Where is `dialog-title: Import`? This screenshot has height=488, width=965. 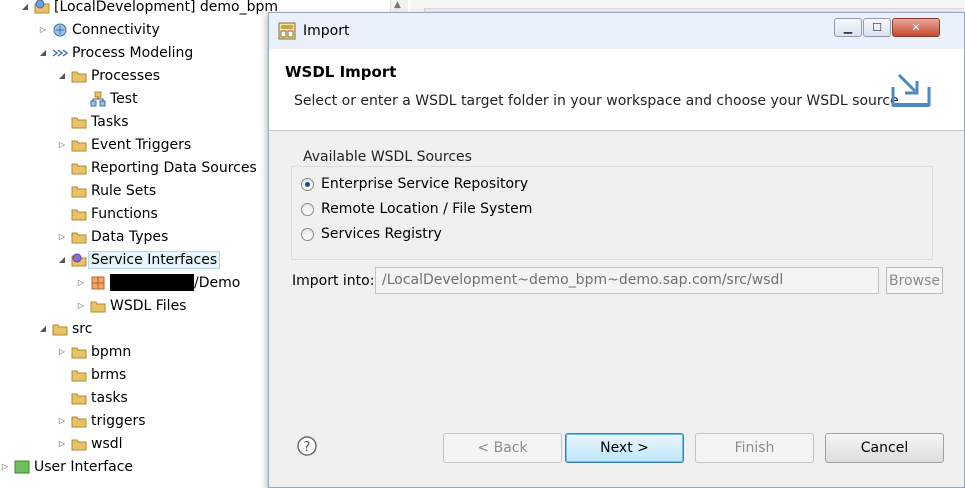
dialog-title: Import is located at coordinates (326, 31).